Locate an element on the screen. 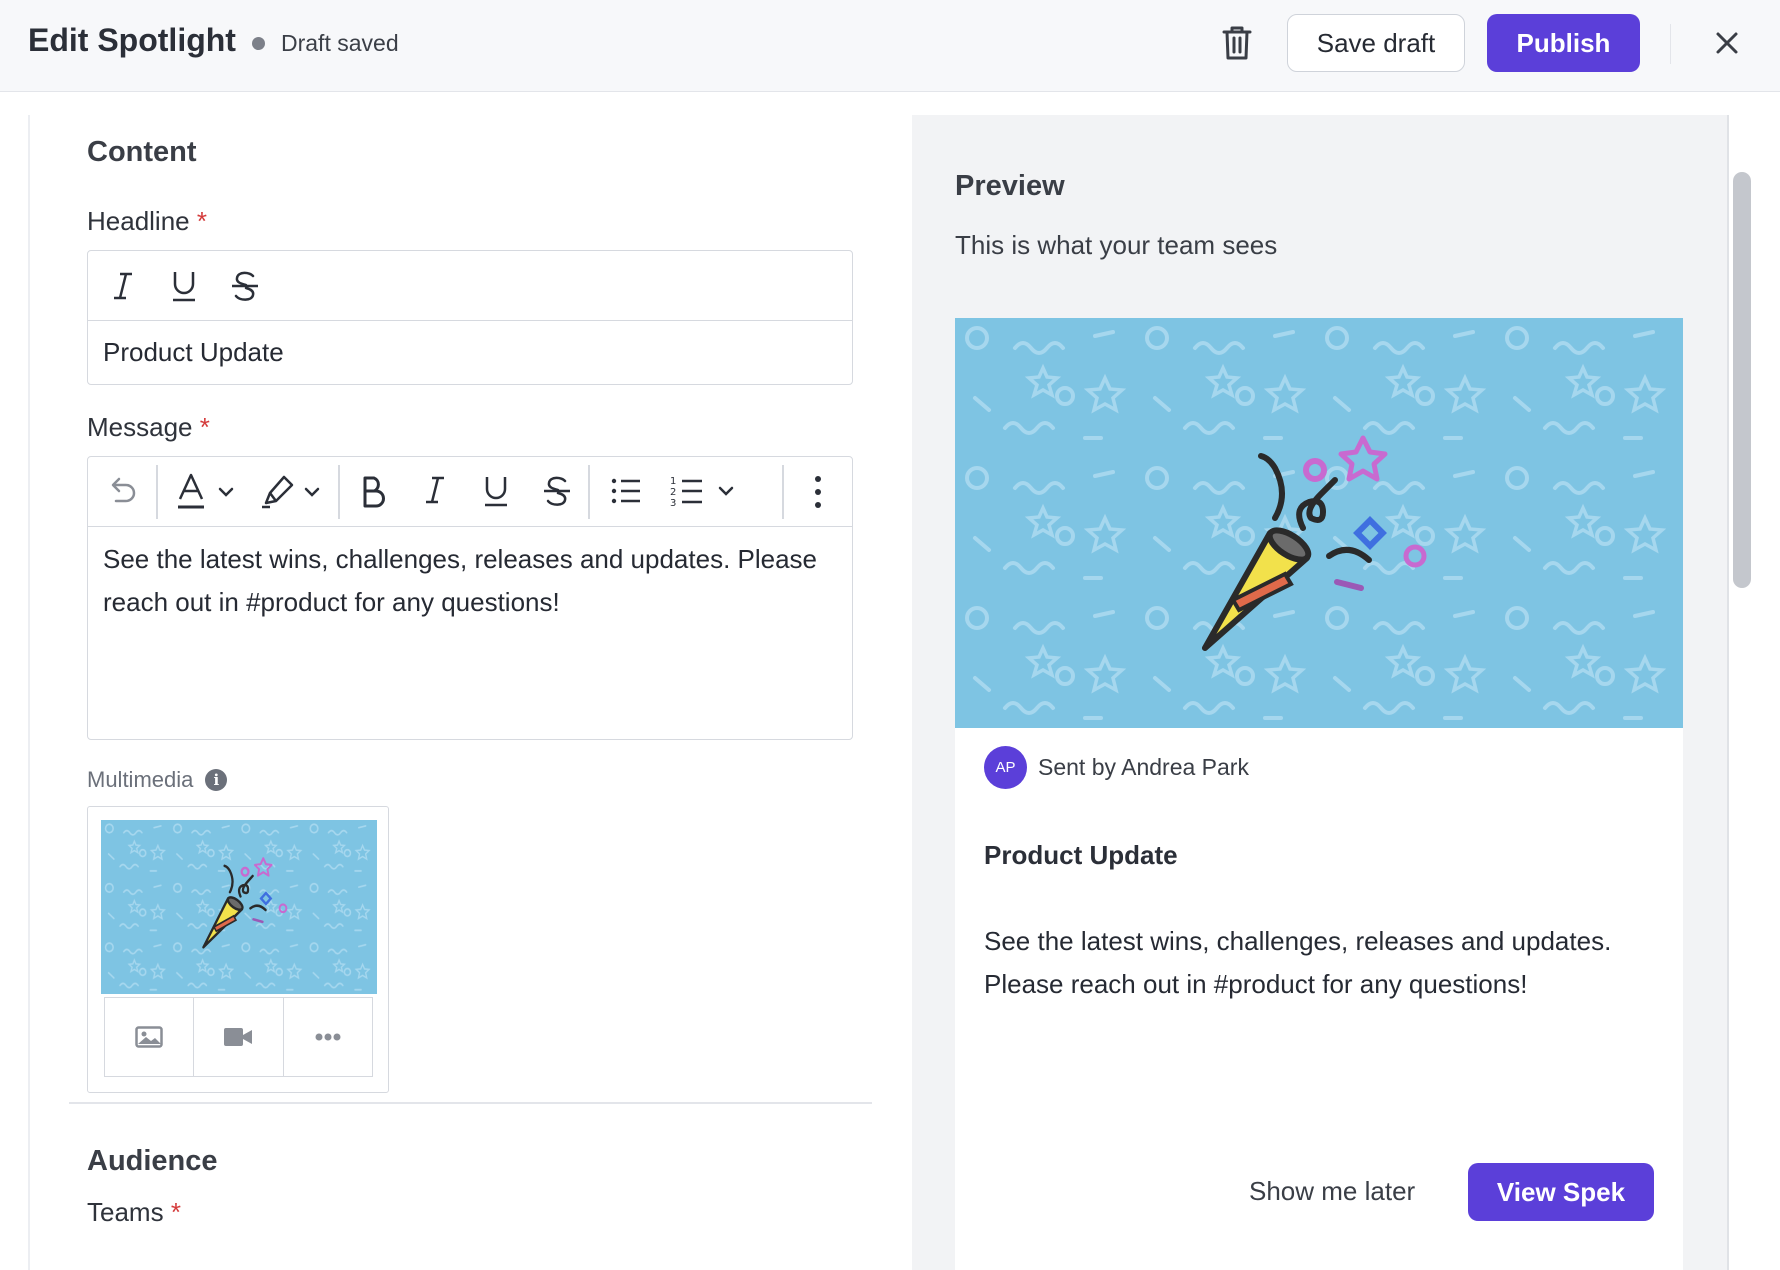  teams-label: Teams * is located at coordinates (134, 1212).